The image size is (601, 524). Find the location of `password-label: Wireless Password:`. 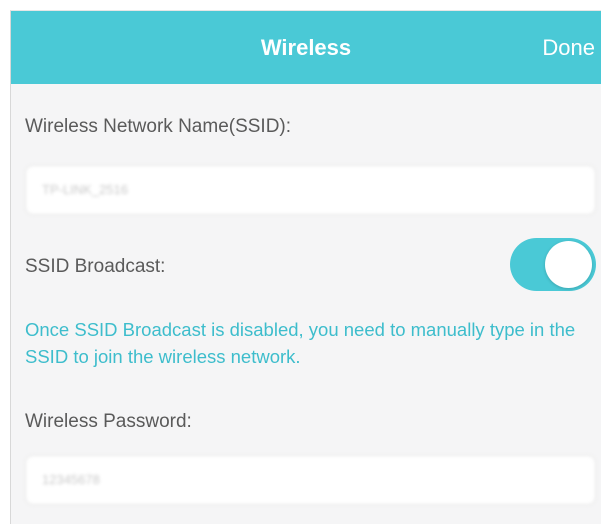

password-label: Wireless Password: is located at coordinates (108, 421).